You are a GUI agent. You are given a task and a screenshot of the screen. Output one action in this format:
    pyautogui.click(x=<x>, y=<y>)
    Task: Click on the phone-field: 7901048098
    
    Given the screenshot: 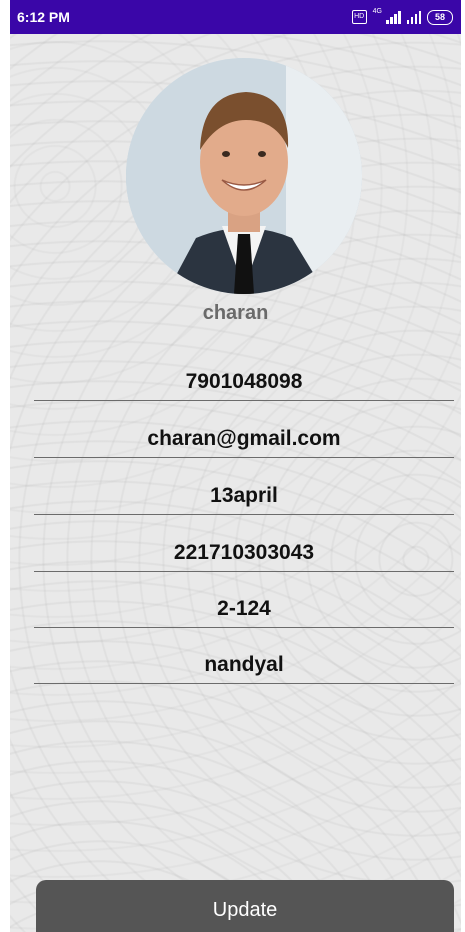 What is the action you would take?
    pyautogui.click(x=244, y=378)
    